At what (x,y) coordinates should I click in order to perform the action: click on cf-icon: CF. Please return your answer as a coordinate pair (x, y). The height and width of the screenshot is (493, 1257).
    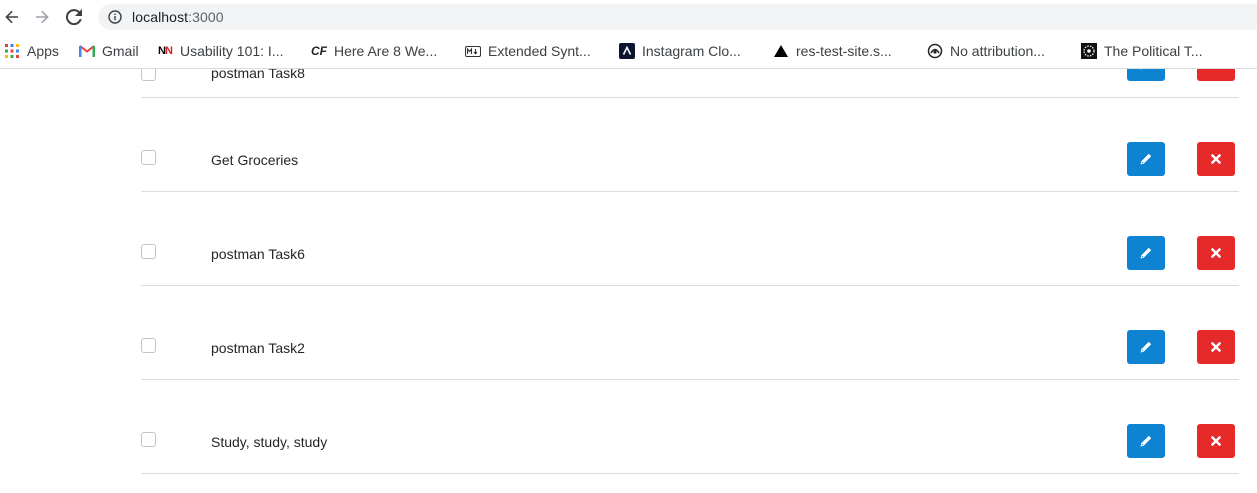
    Looking at the image, I should click on (319, 51).